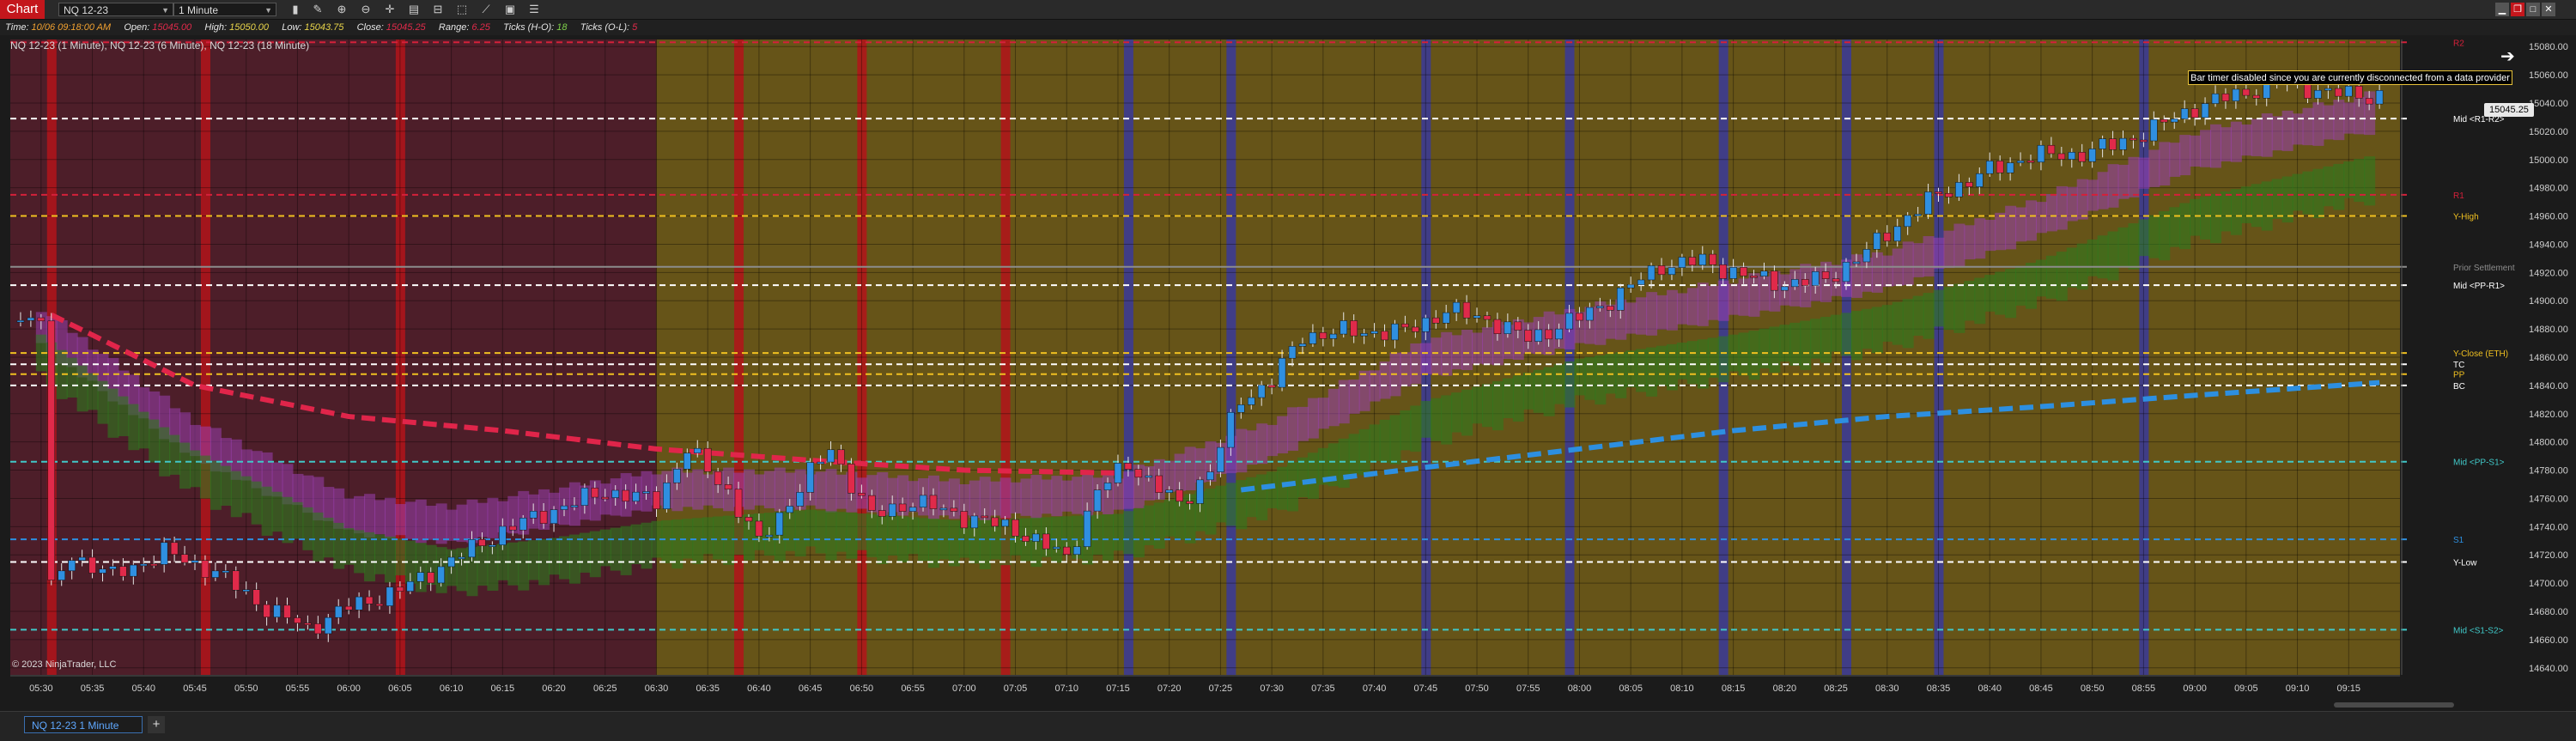 Image resolution: width=2576 pixels, height=741 pixels. I want to click on strategies-icon: ⬚, so click(462, 9).